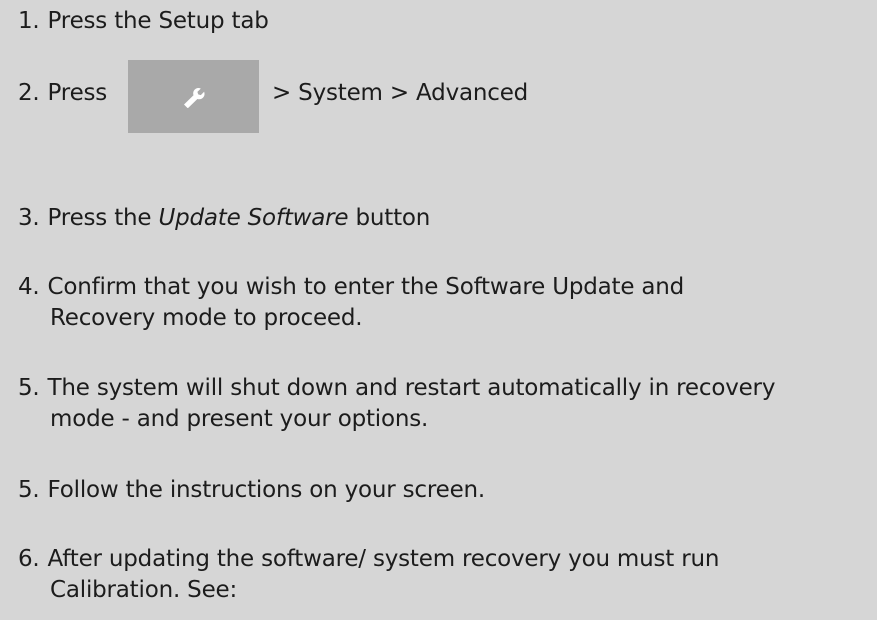 The height and width of the screenshot is (620, 877). I want to click on step-text: Press, so click(77, 93).